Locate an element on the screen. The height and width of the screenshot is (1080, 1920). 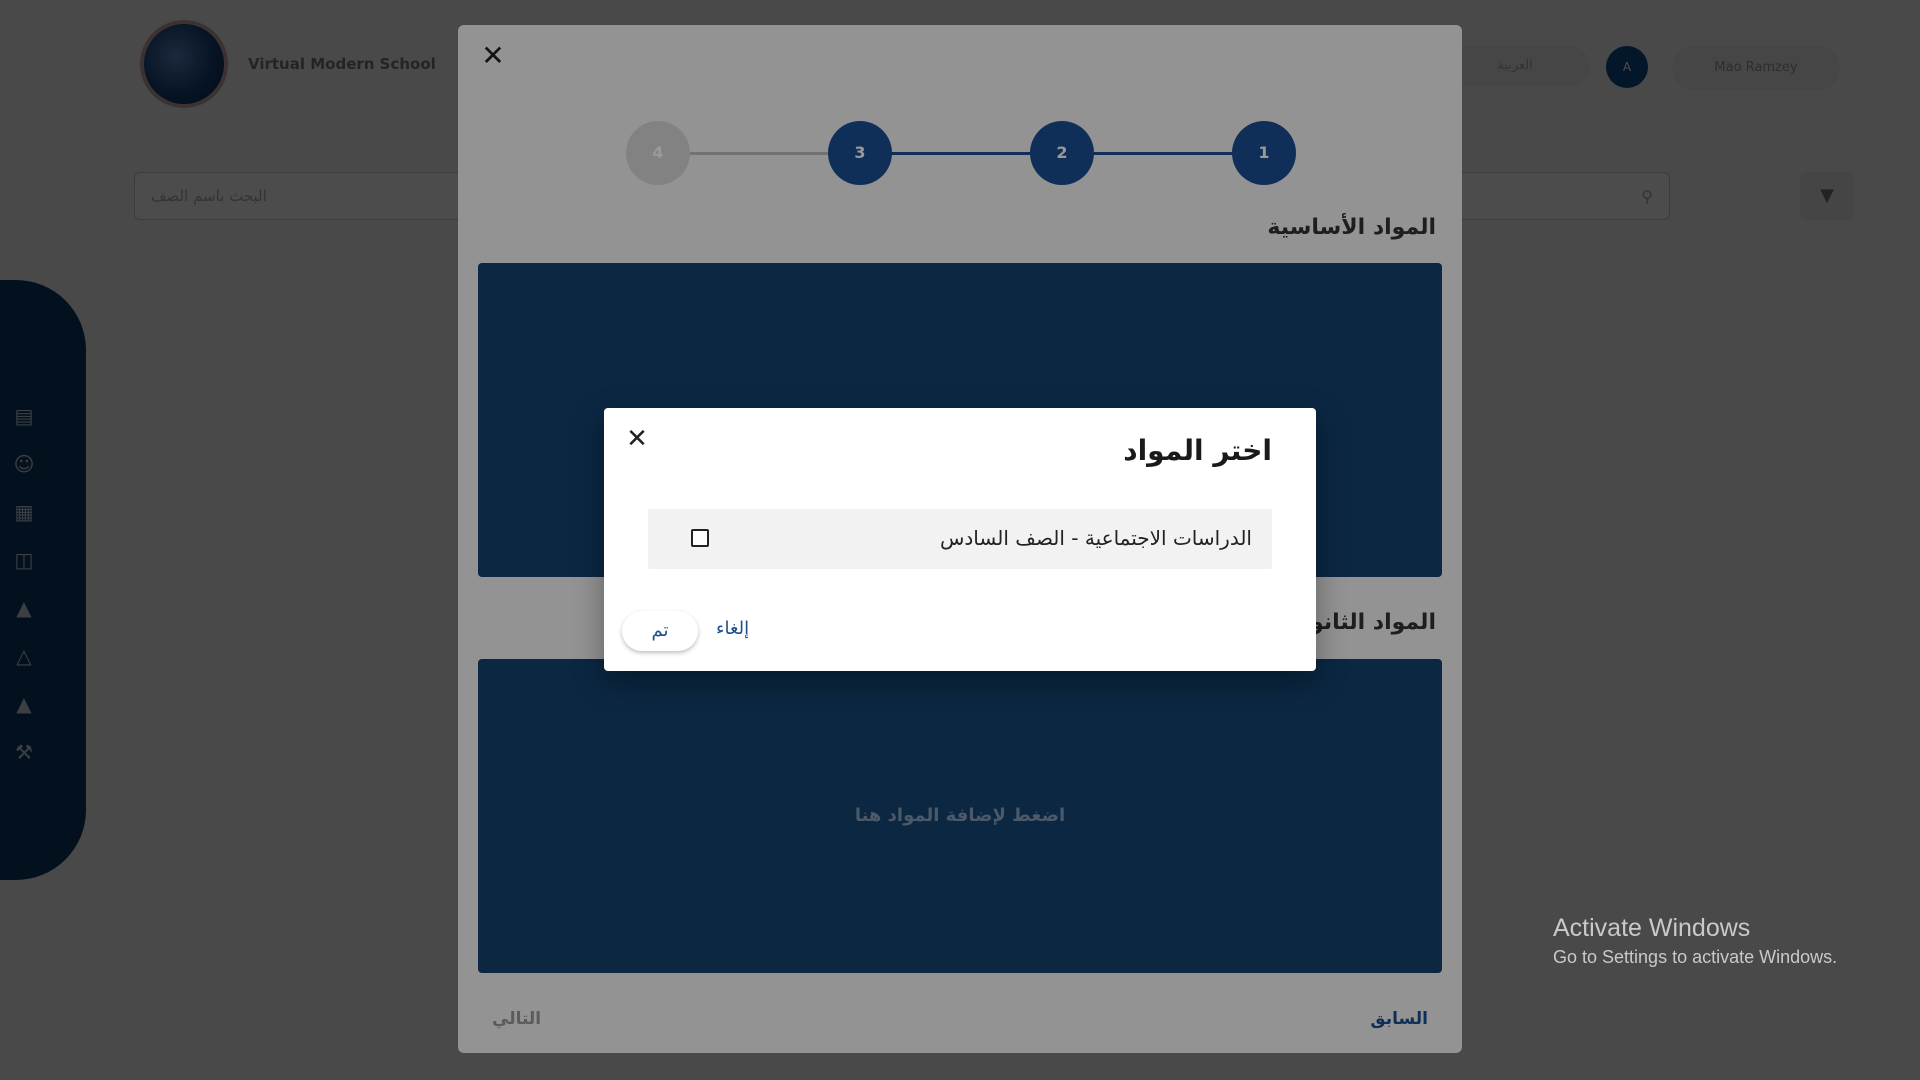
cancel-button: إلغاء is located at coordinates (732, 628).